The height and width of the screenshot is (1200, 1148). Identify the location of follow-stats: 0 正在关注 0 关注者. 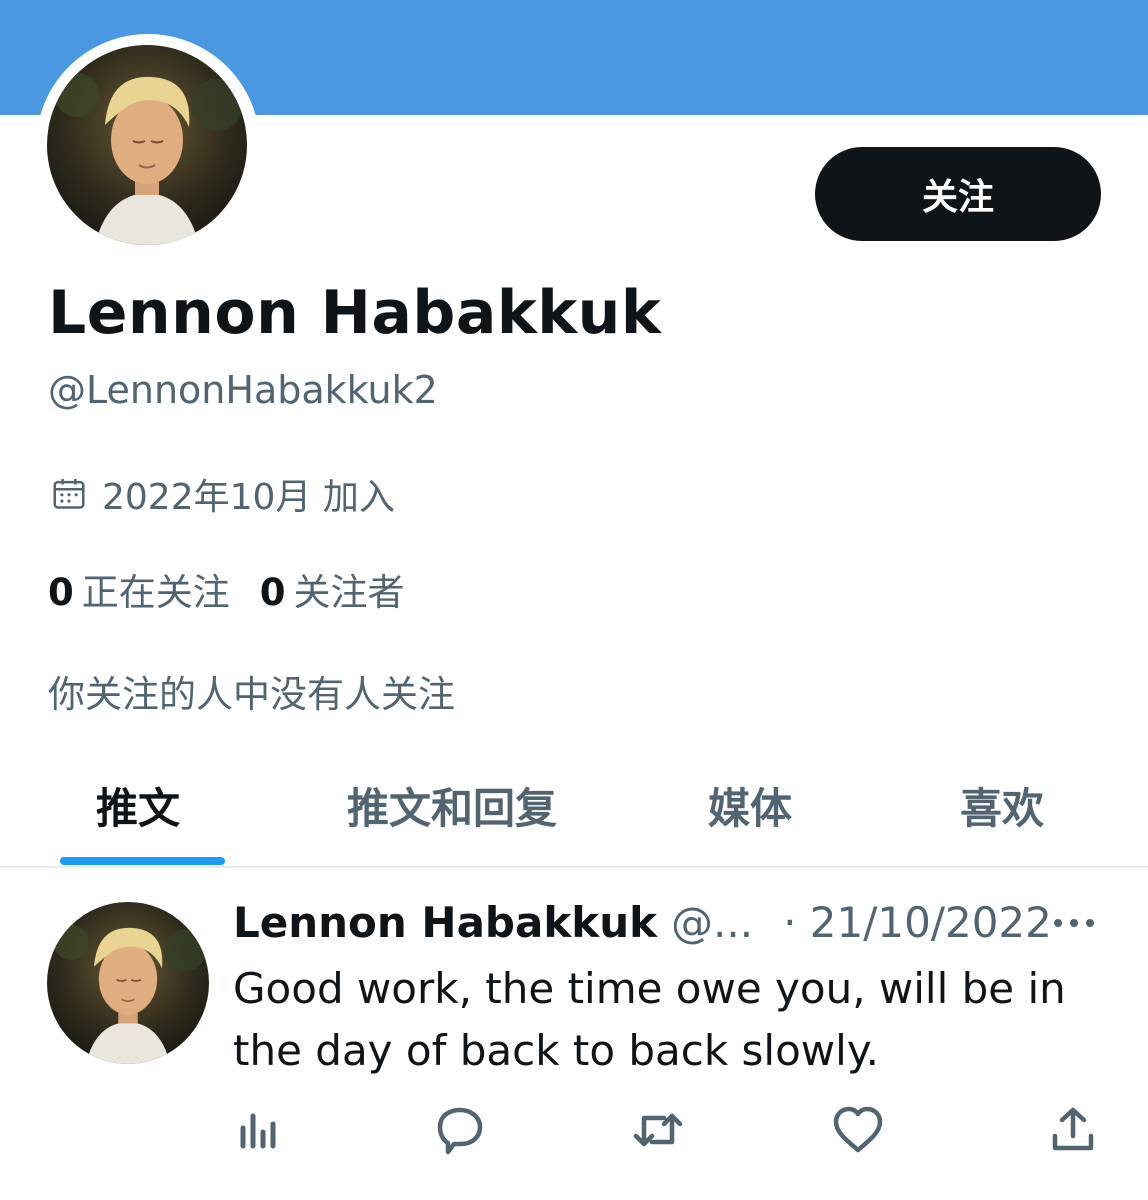
(241, 589).